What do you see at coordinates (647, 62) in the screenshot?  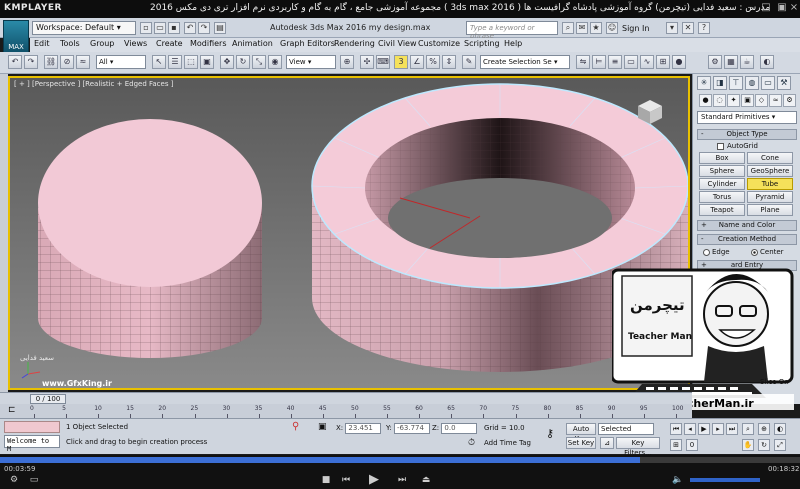 I see `curve-editor-icon: ∿` at bounding box center [647, 62].